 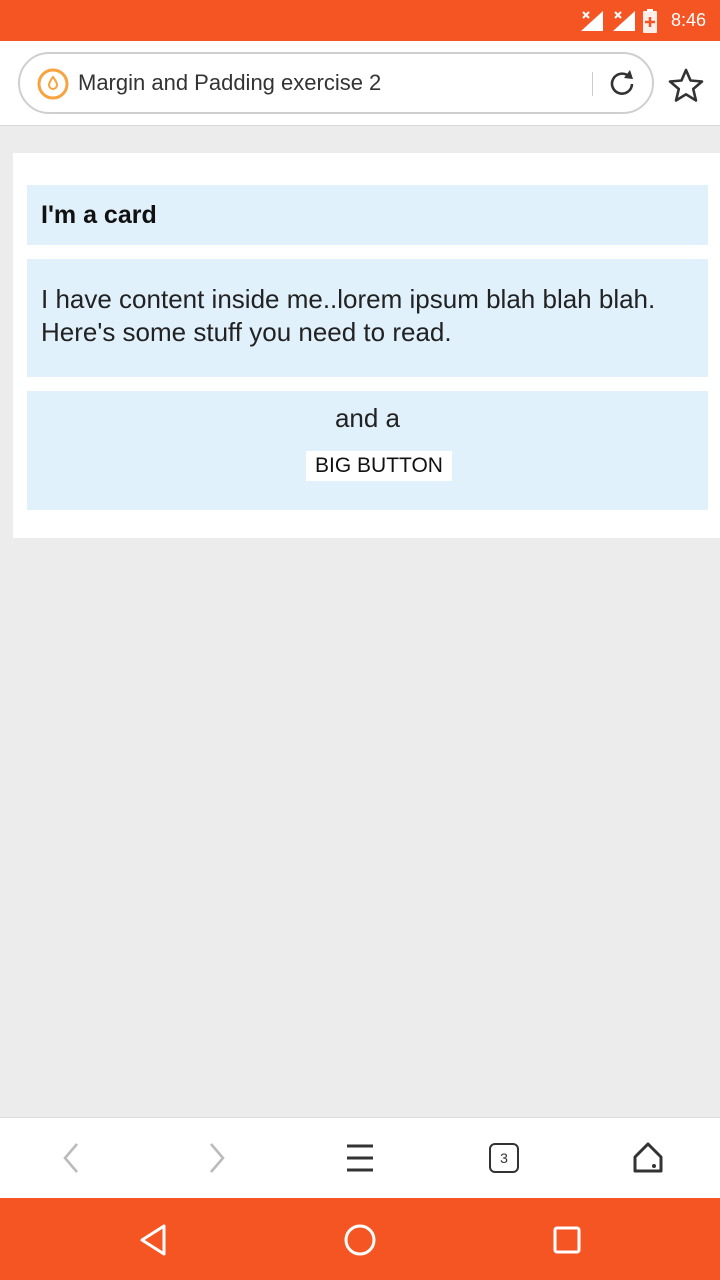 I want to click on droplet-logo-icon, so click(x=53, y=84).